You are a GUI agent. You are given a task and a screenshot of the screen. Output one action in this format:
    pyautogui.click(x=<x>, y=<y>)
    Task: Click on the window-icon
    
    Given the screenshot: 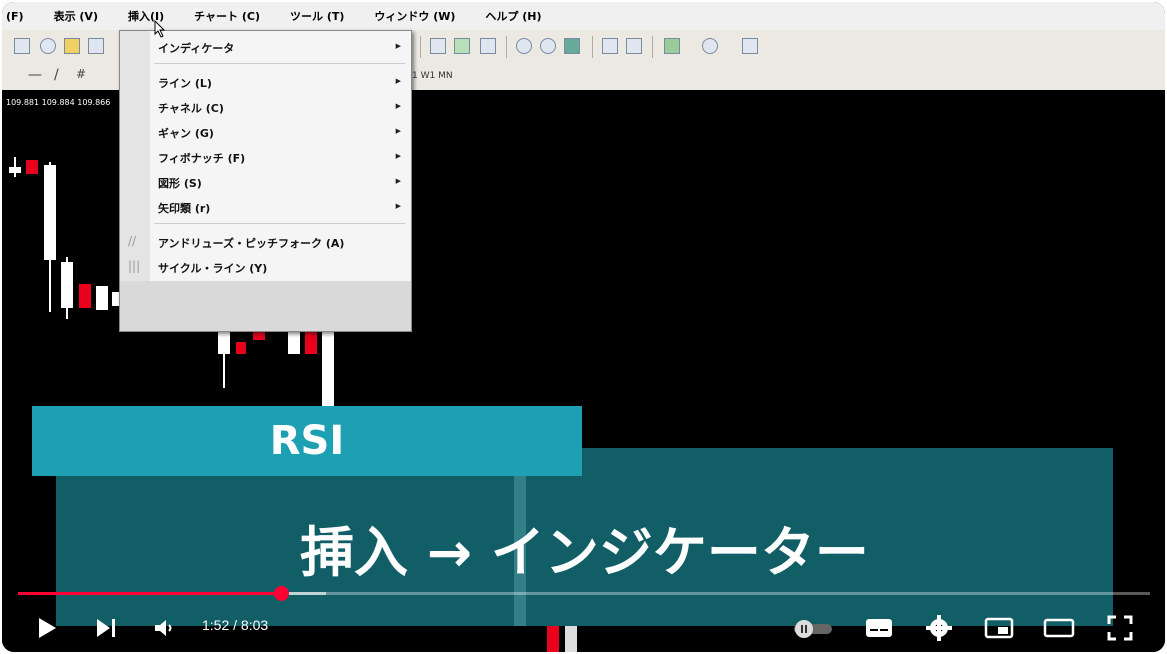 What is the action you would take?
    pyautogui.click(x=96, y=46)
    